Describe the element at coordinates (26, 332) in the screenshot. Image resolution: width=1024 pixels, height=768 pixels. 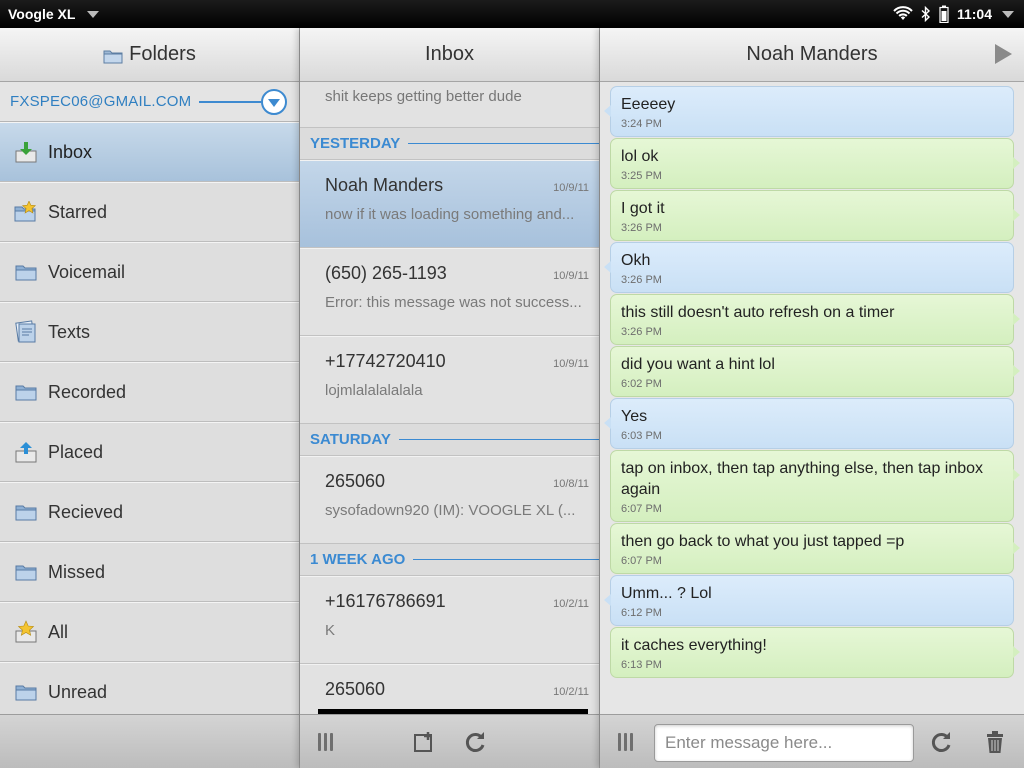
I see `texts-icon` at that location.